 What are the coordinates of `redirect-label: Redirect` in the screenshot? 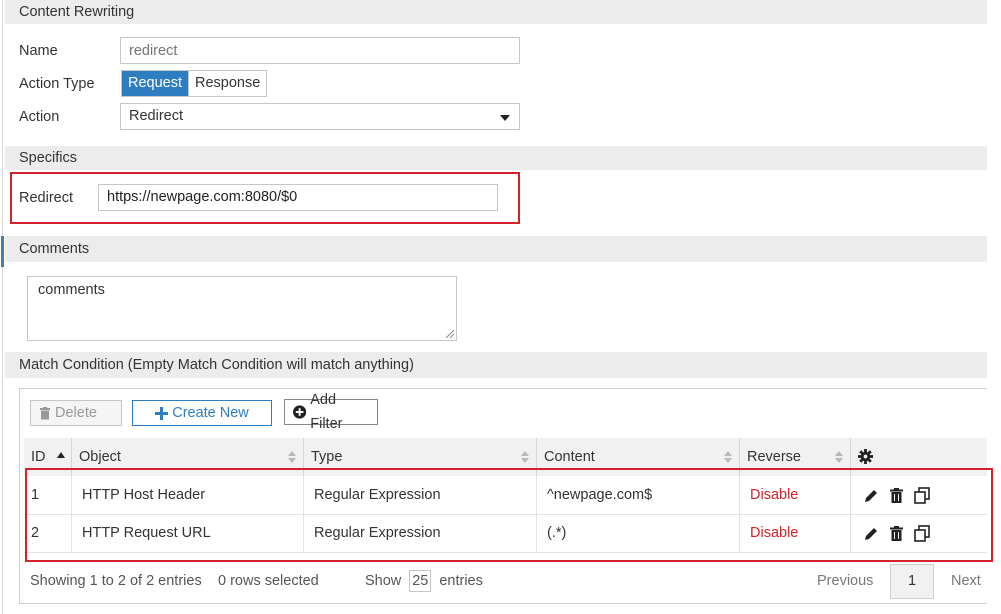 It's located at (46, 198).